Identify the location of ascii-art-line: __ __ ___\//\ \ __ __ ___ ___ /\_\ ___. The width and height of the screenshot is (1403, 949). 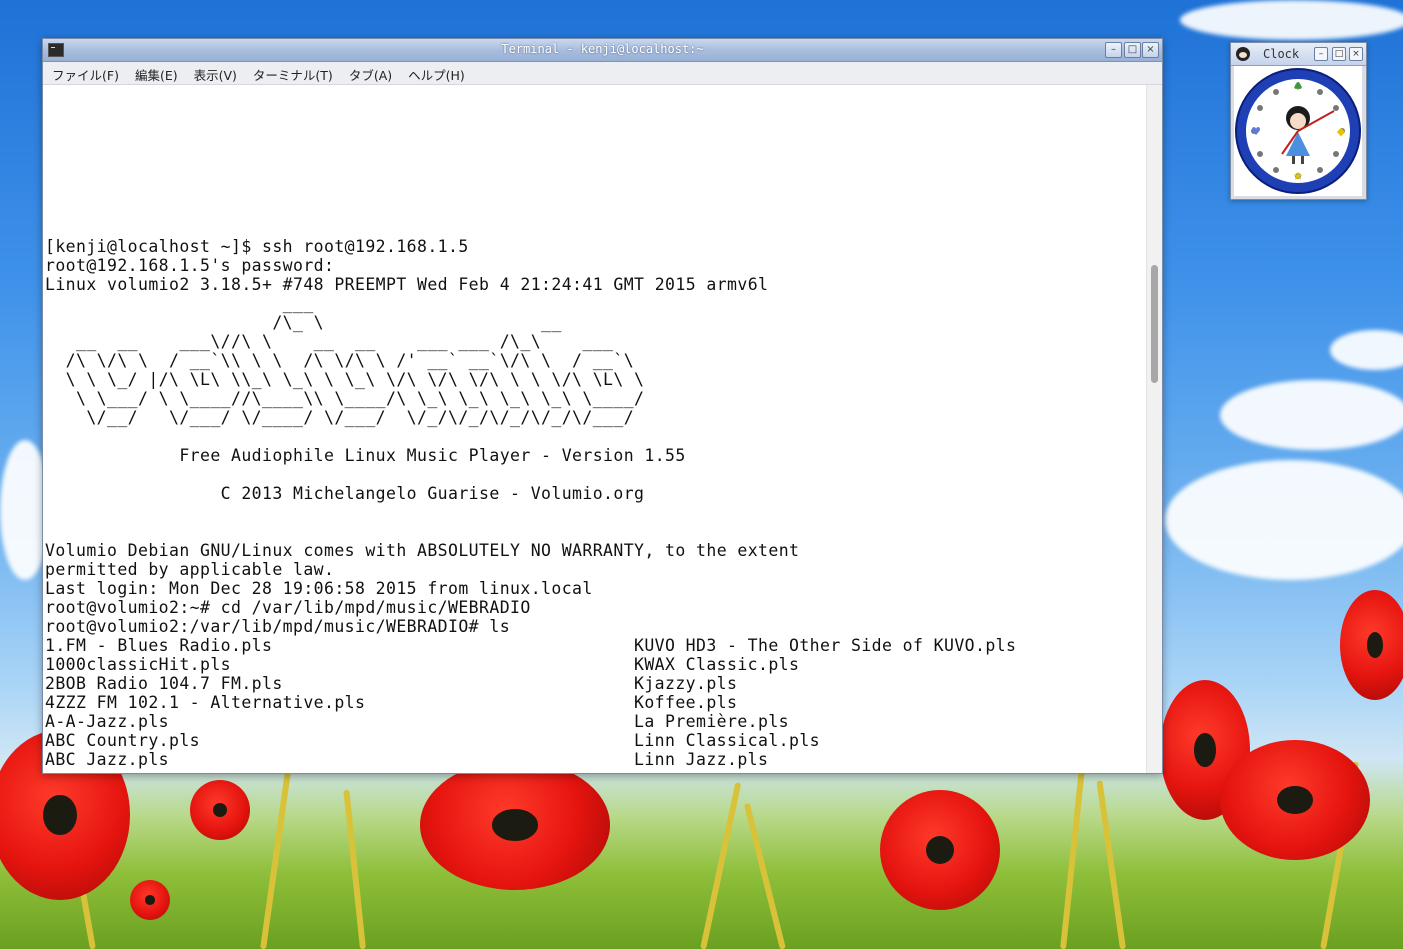
(329, 341).